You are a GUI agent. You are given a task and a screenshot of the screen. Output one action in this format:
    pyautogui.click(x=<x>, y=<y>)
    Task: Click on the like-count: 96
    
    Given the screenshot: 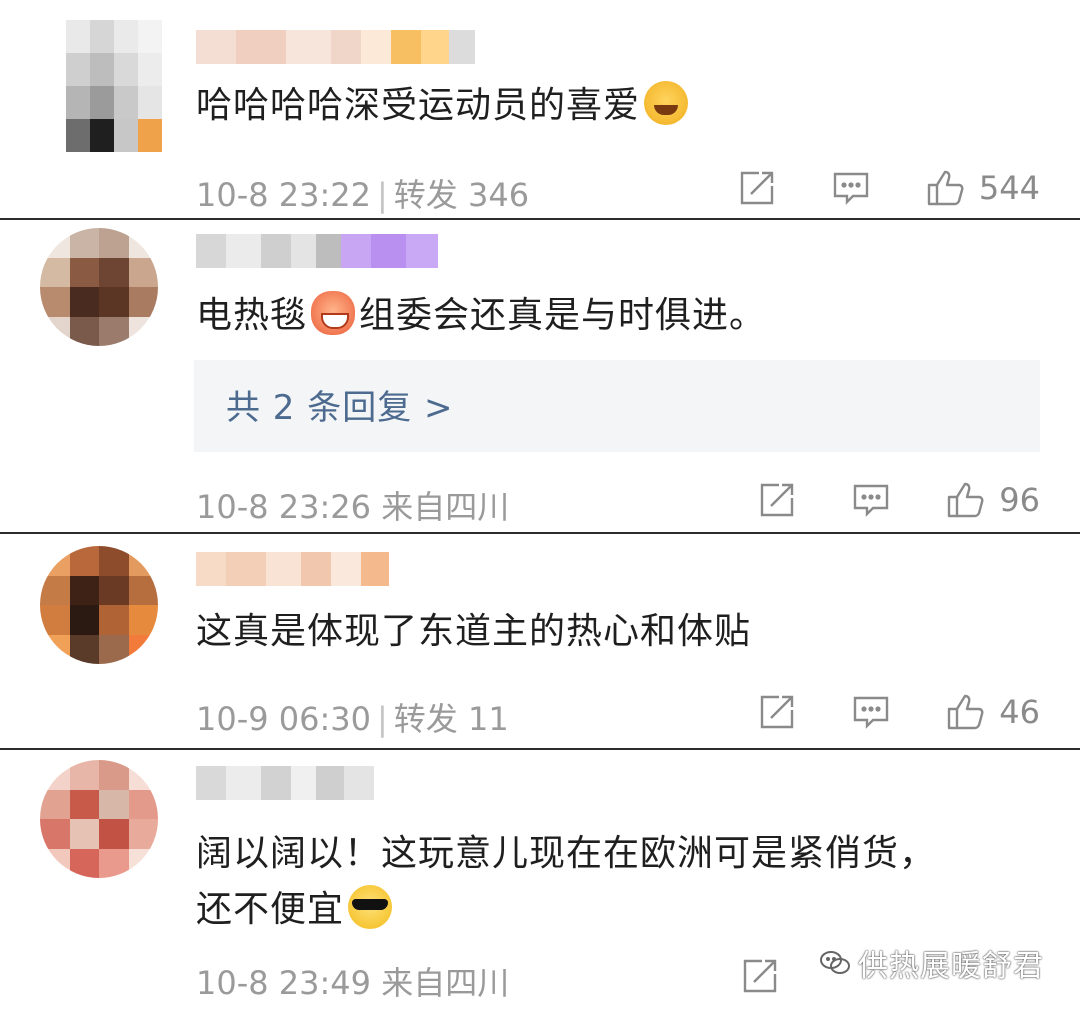 What is the action you would take?
    pyautogui.click(x=1019, y=500)
    